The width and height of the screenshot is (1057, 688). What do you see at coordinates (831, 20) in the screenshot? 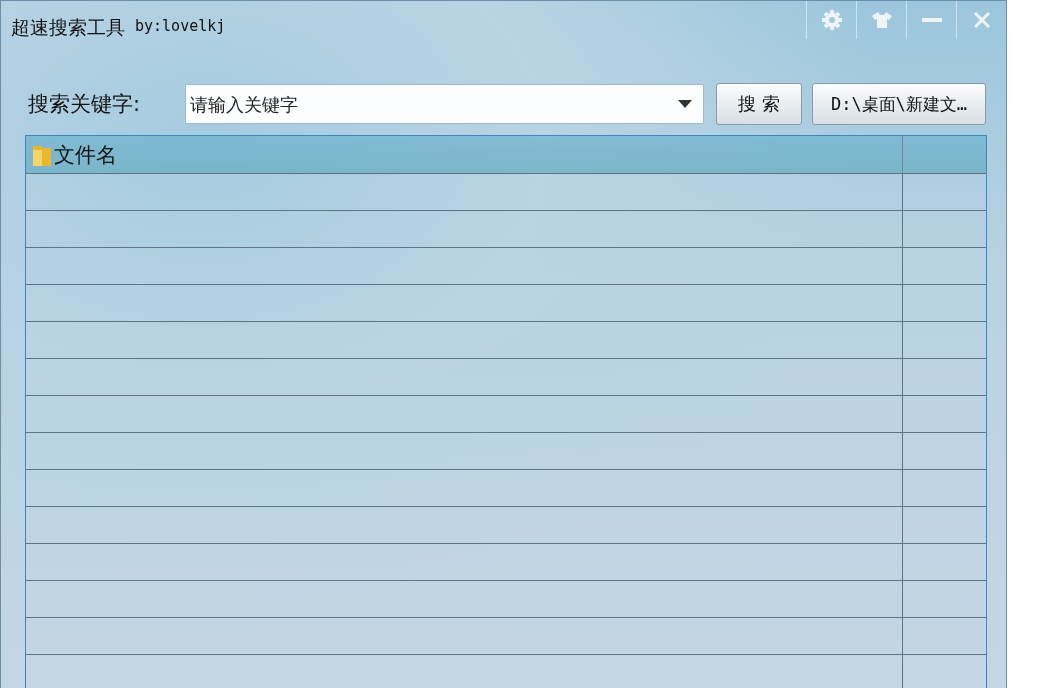
I see `settings-icon` at bounding box center [831, 20].